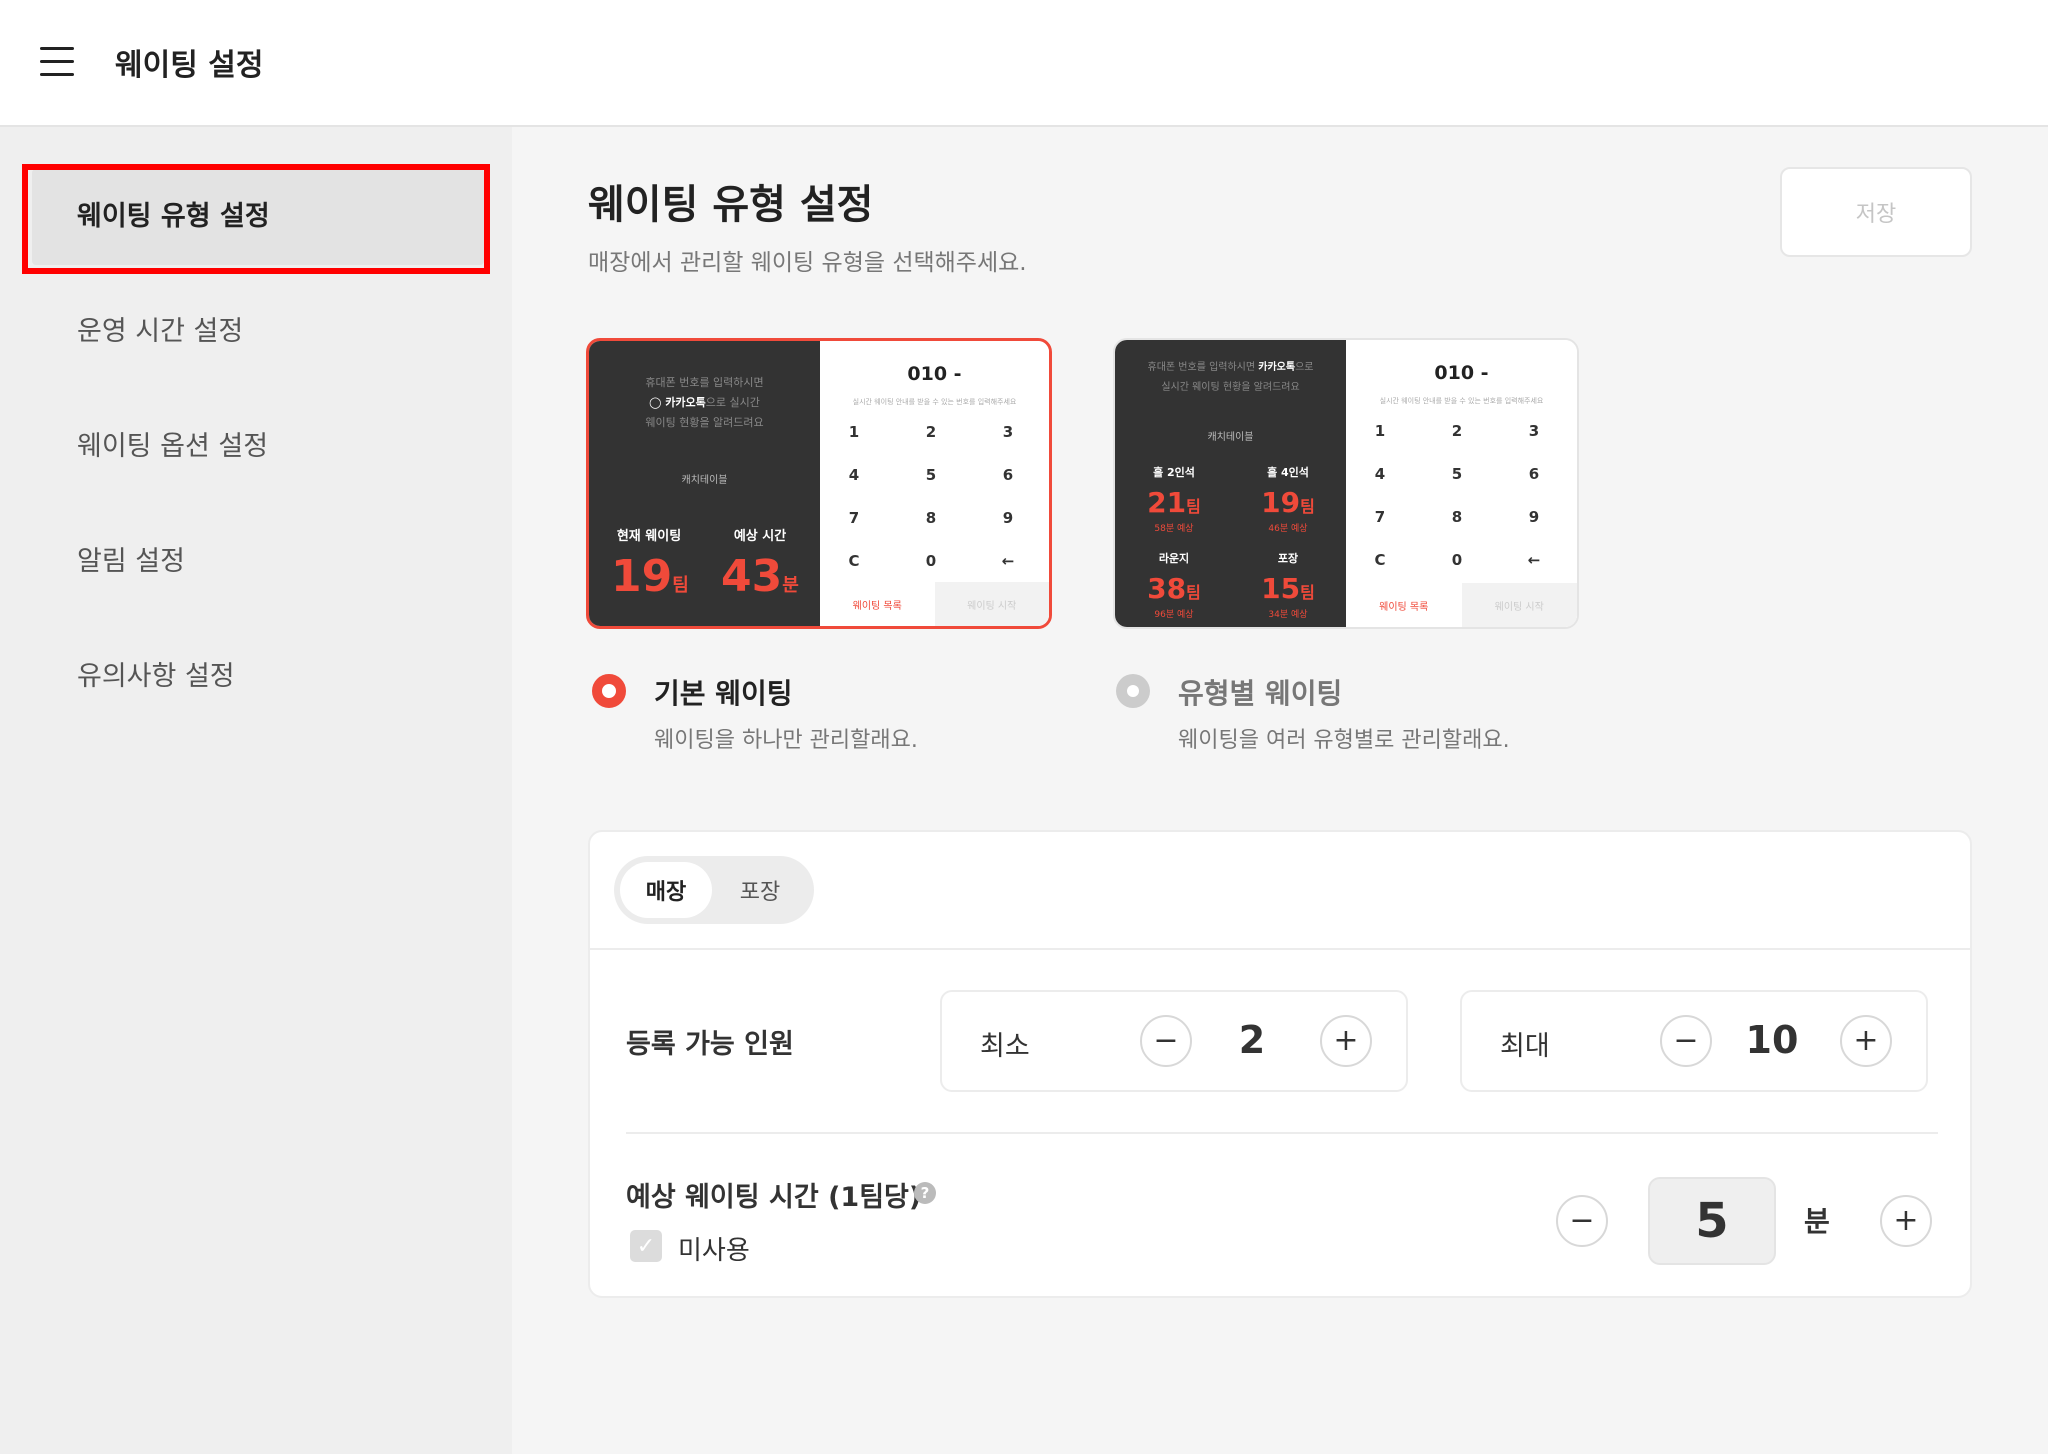 The width and height of the screenshot is (2048, 1454). Describe the element at coordinates (1230, 367) in the screenshot. I see `preview-note-line1: 휴대폰 번호를 입력하시면 카카오톡으로` at that location.